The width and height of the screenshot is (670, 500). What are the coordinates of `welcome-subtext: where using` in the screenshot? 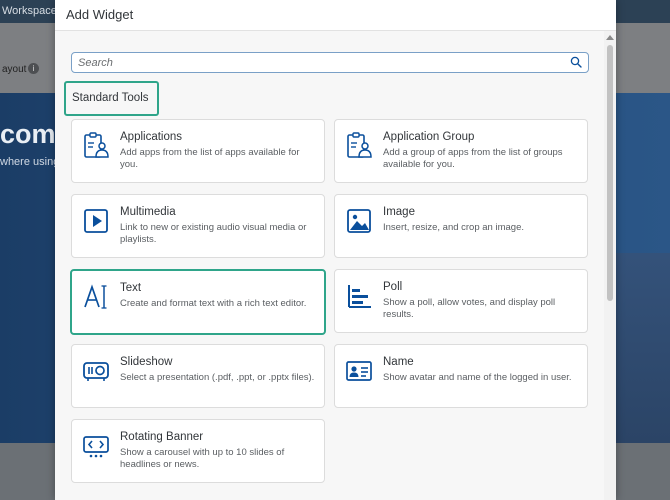 It's located at (30, 162).